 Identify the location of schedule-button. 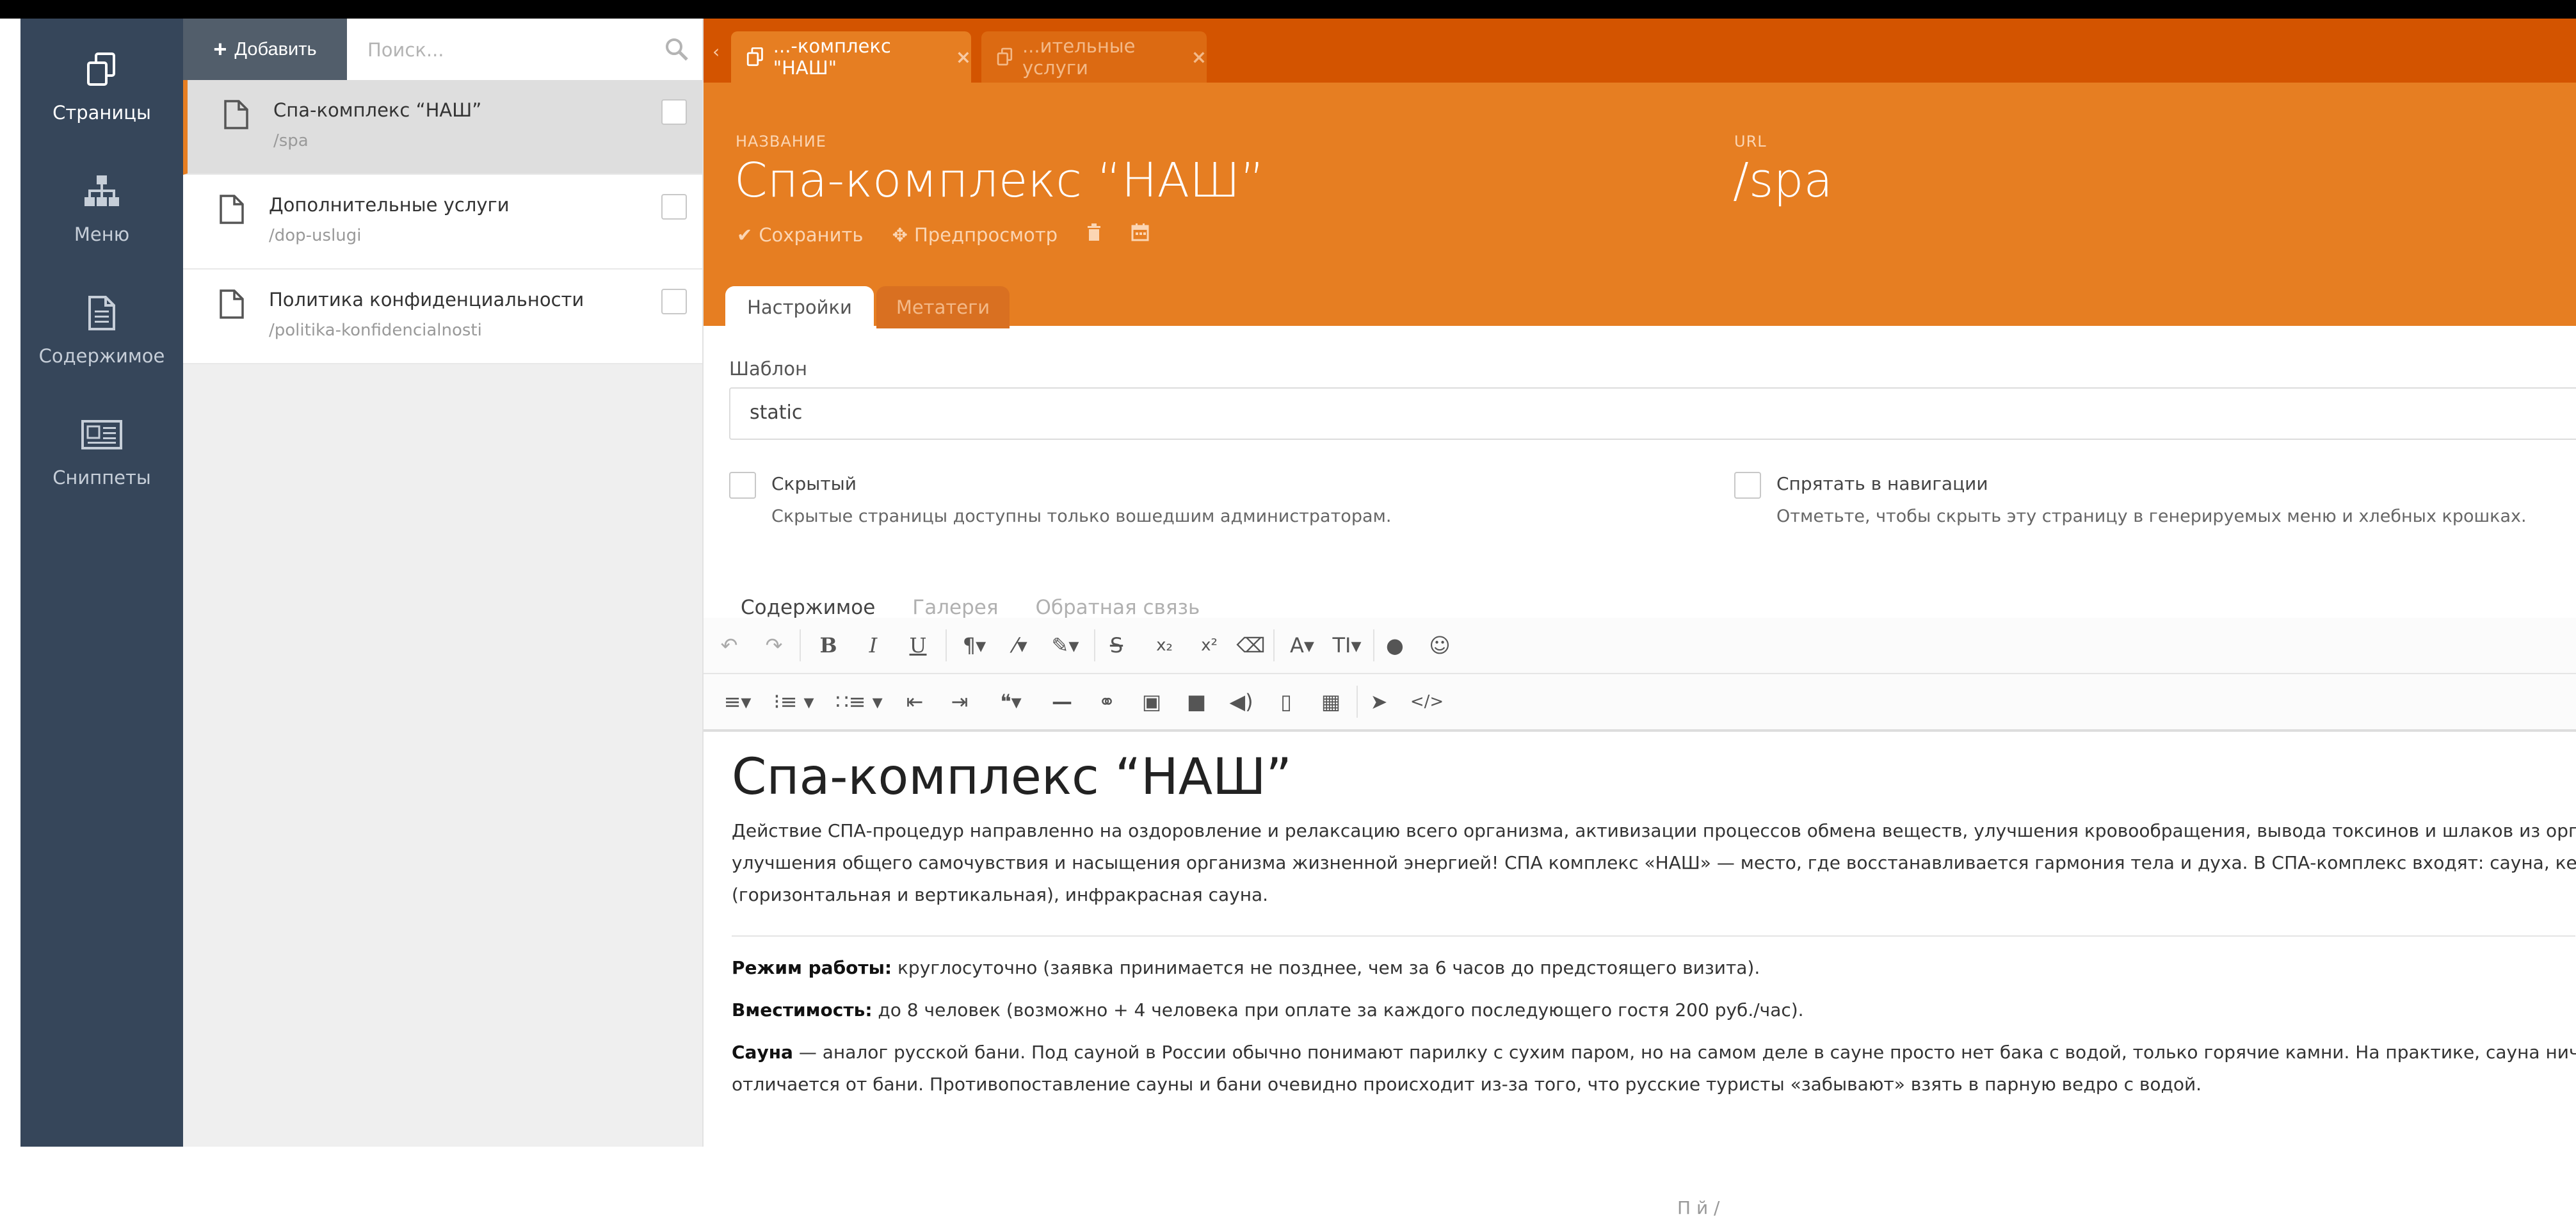
(1140, 232).